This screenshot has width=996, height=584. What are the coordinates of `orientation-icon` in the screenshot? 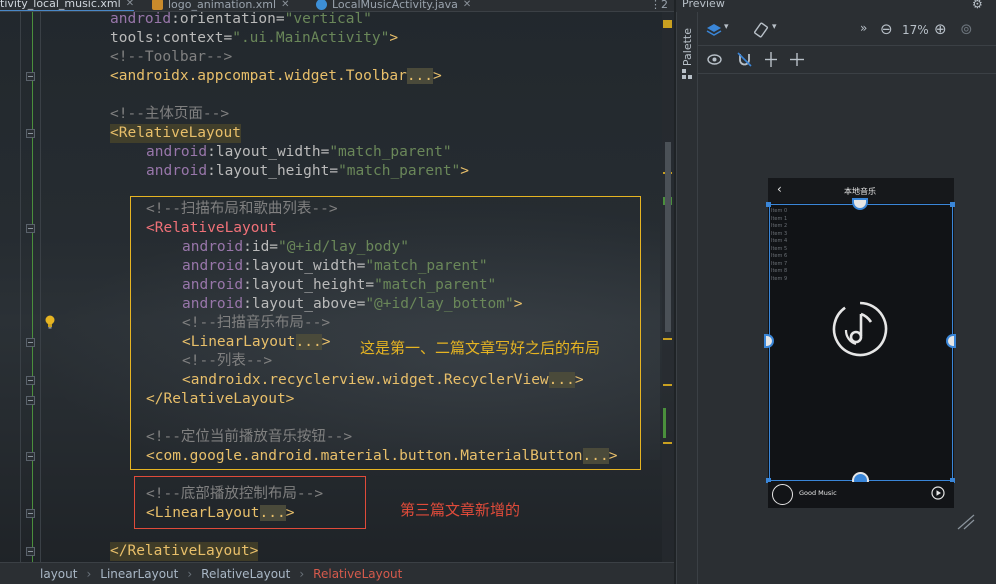 It's located at (761, 30).